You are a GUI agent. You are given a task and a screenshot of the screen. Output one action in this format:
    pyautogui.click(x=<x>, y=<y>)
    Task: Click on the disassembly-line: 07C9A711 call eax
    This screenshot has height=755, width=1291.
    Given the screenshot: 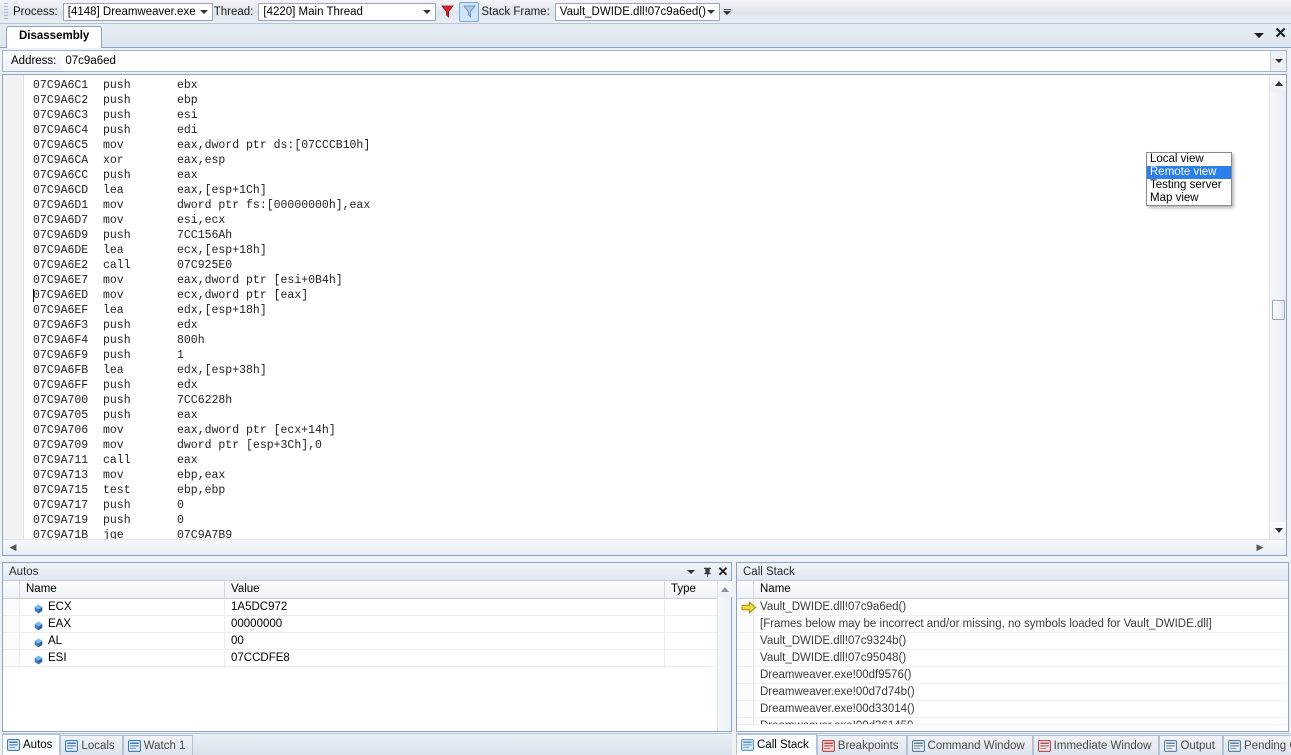 What is the action you would take?
    pyautogui.click(x=647, y=460)
    